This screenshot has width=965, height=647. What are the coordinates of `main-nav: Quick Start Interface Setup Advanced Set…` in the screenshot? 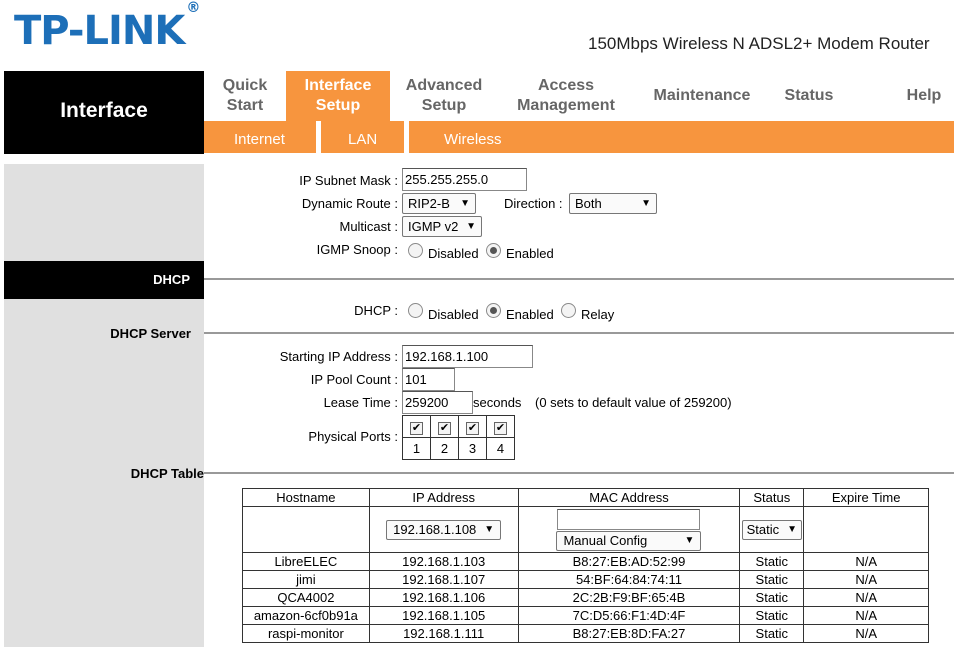 It's located at (579, 96).